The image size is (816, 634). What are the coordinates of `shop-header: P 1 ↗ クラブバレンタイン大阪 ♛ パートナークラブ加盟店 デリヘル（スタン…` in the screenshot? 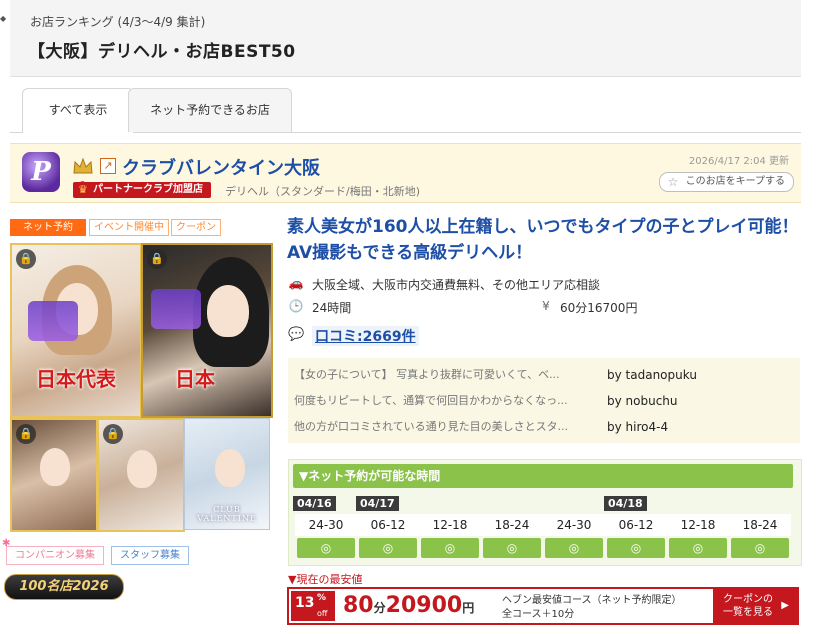 It's located at (405, 173).